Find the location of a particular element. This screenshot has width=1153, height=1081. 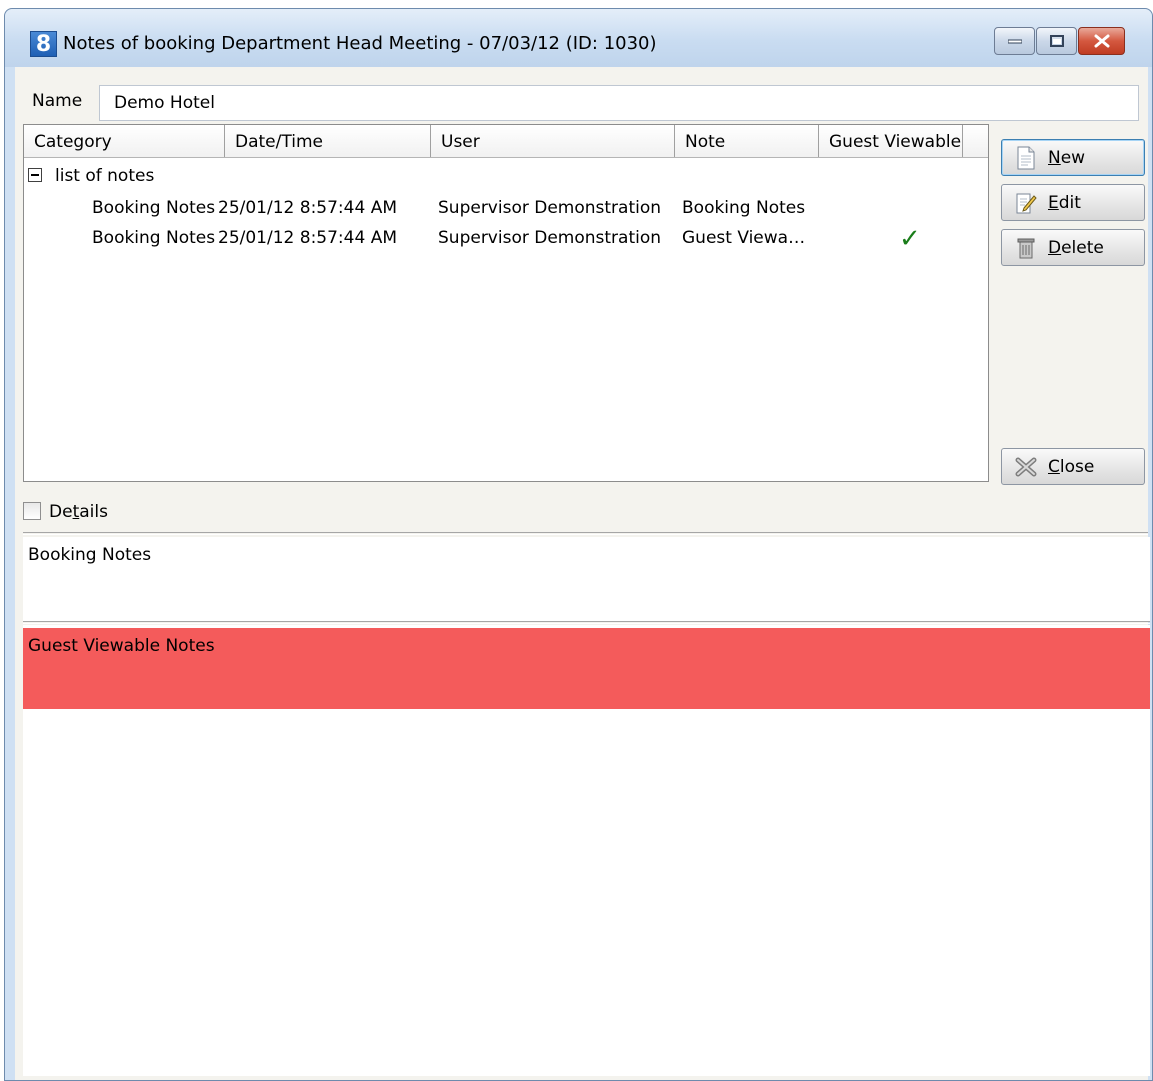

group-label: list of notes is located at coordinates (105, 176).